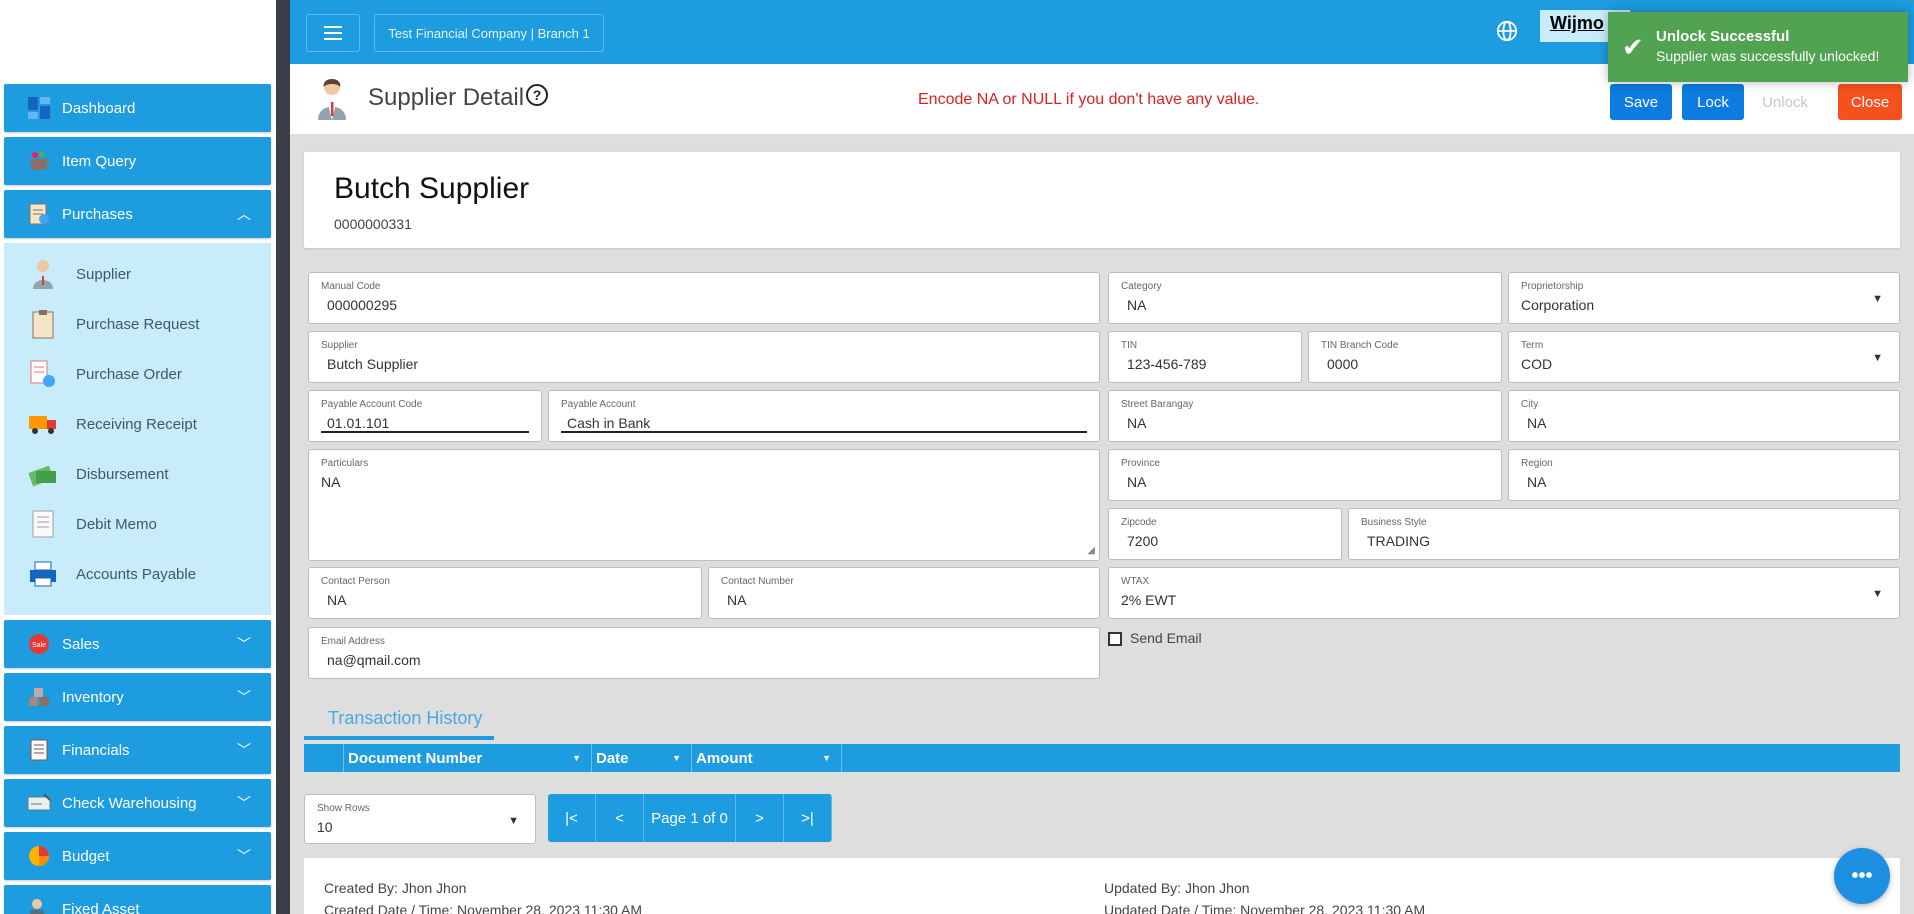 The width and height of the screenshot is (1914, 914). Describe the element at coordinates (505, 593) in the screenshot. I see `contact-person-field: Contact Person NA` at that location.